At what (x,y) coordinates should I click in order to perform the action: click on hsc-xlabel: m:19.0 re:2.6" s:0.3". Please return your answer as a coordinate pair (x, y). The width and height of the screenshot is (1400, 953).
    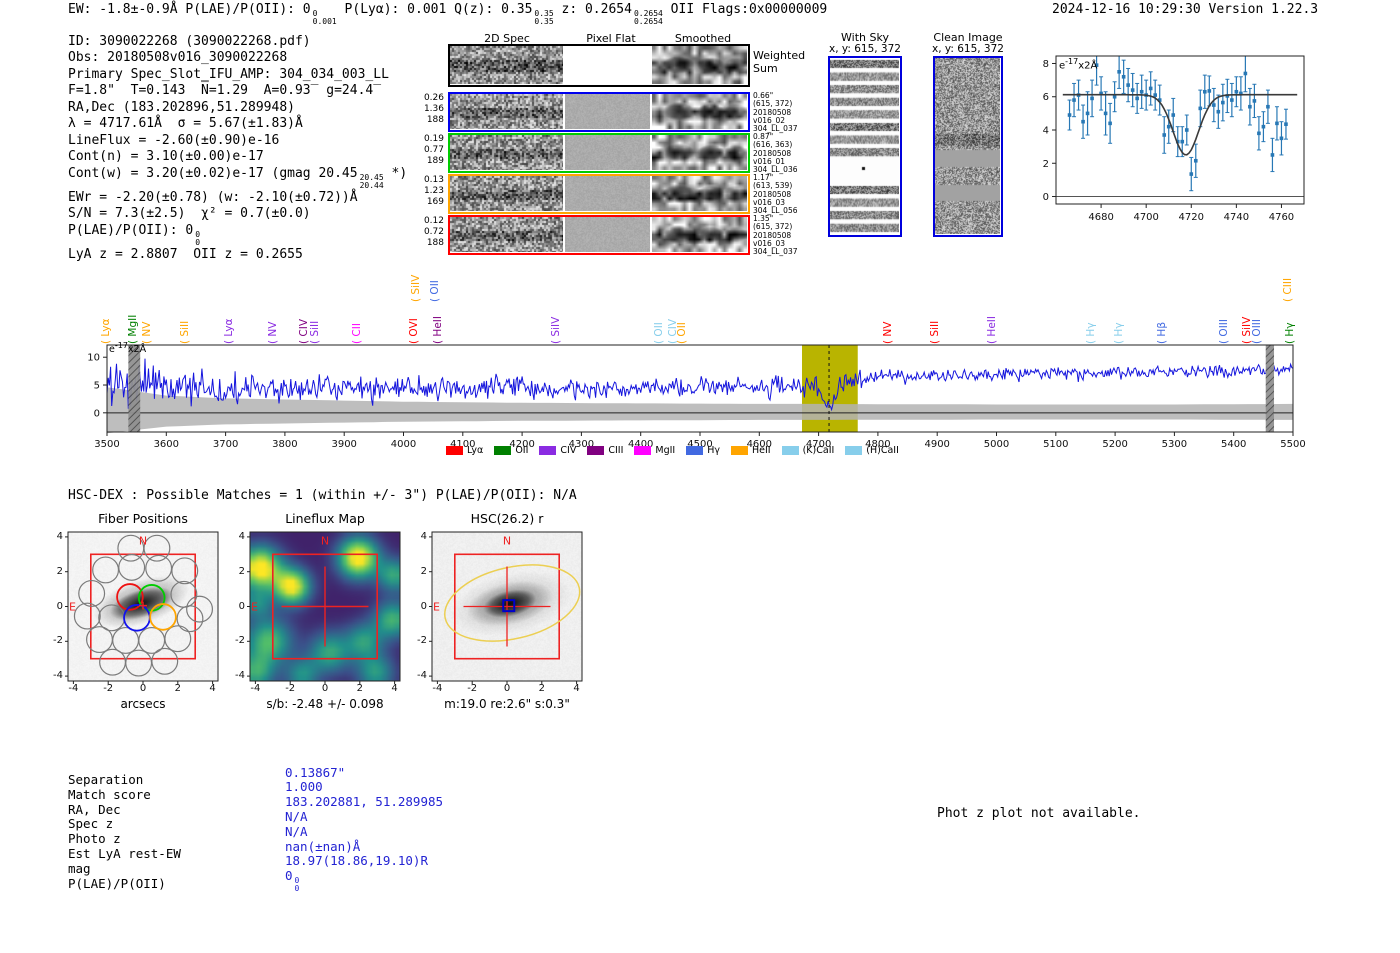
    Looking at the image, I should click on (507, 704).